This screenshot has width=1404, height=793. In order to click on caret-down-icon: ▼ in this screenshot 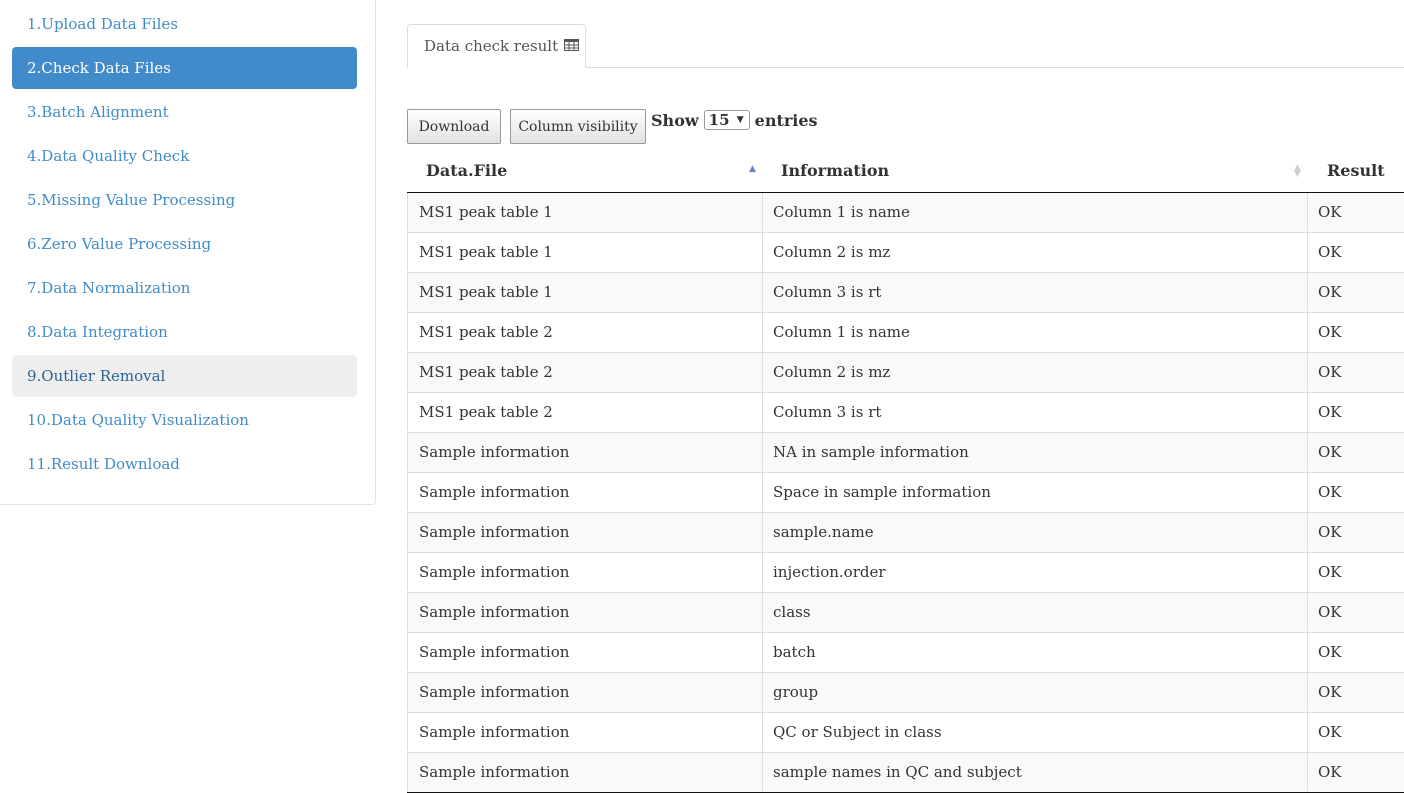, I will do `click(740, 120)`.